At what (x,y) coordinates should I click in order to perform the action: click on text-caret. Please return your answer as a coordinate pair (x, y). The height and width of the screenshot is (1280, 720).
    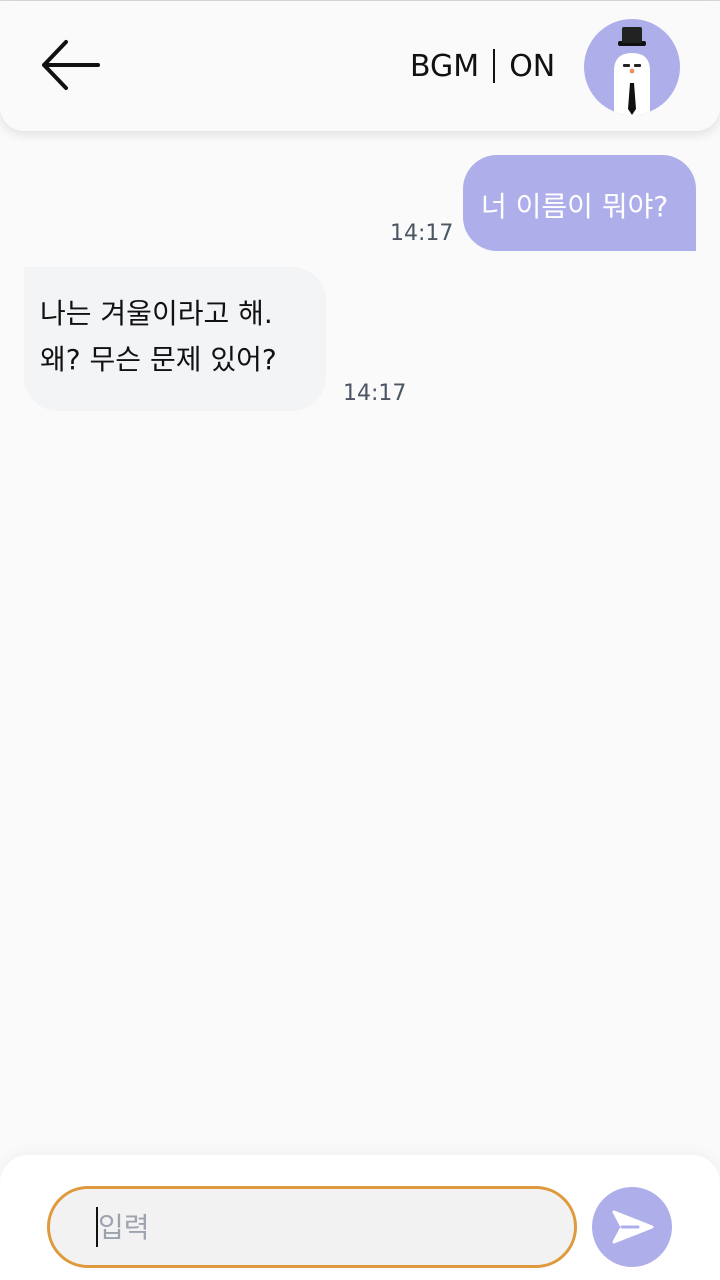
    Looking at the image, I should click on (97, 1227).